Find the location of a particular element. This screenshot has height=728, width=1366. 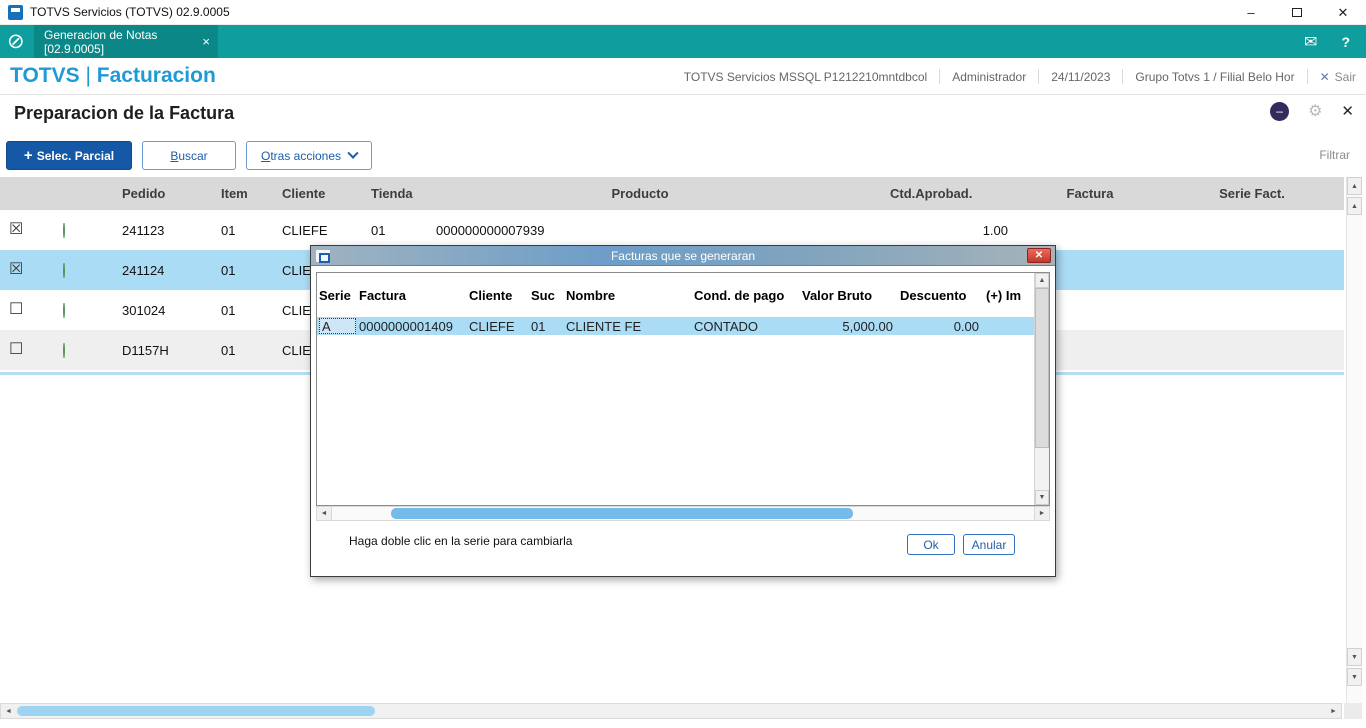

search-button: Buscar is located at coordinates (189, 155).